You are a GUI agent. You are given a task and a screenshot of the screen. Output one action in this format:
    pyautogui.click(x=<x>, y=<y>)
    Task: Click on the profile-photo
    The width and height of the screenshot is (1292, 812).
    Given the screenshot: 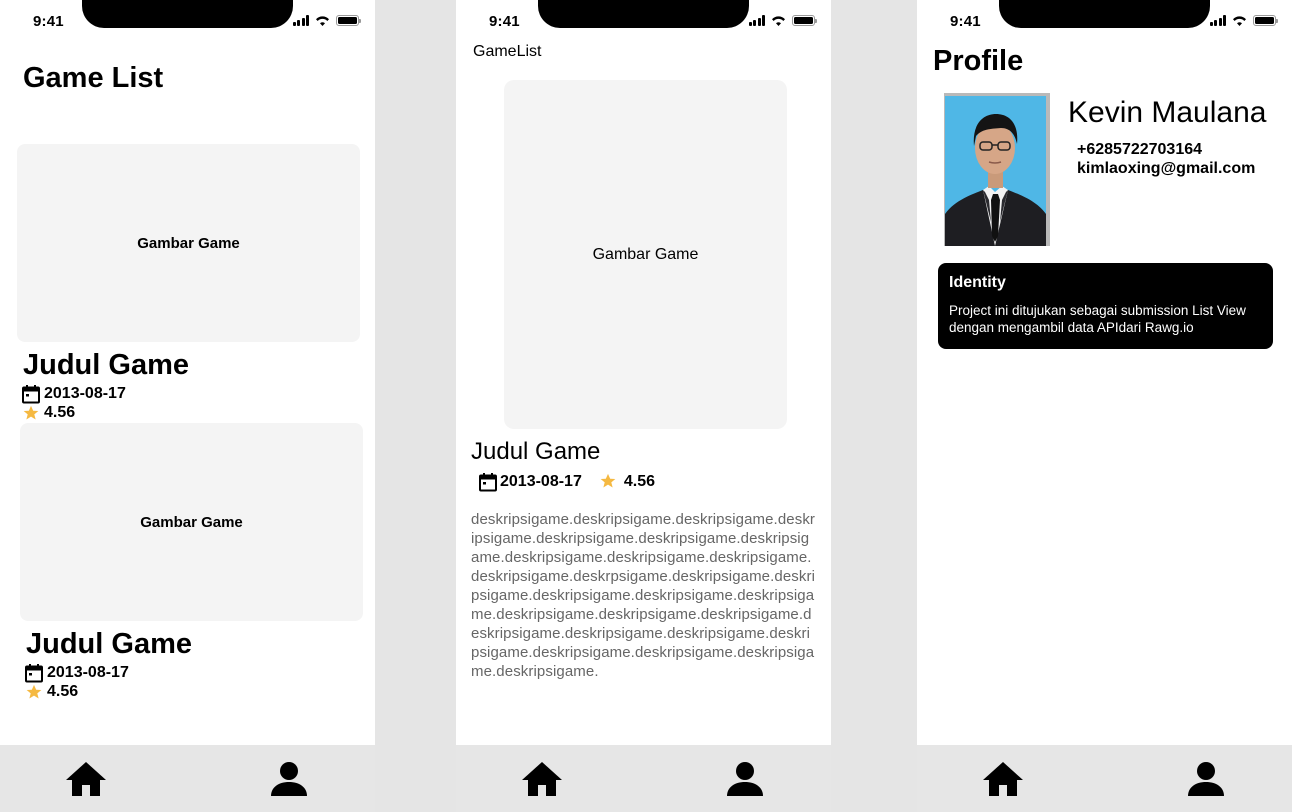 What is the action you would take?
    pyautogui.click(x=995, y=171)
    